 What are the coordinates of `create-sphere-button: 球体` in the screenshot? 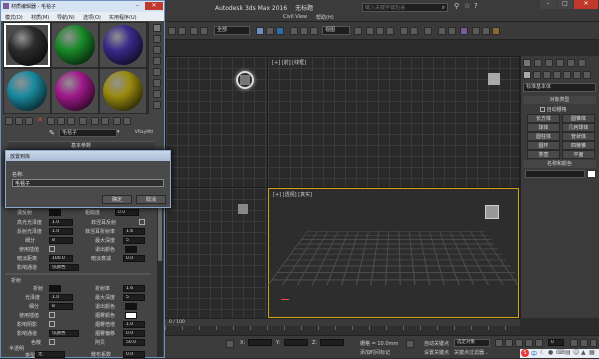 It's located at (543, 127).